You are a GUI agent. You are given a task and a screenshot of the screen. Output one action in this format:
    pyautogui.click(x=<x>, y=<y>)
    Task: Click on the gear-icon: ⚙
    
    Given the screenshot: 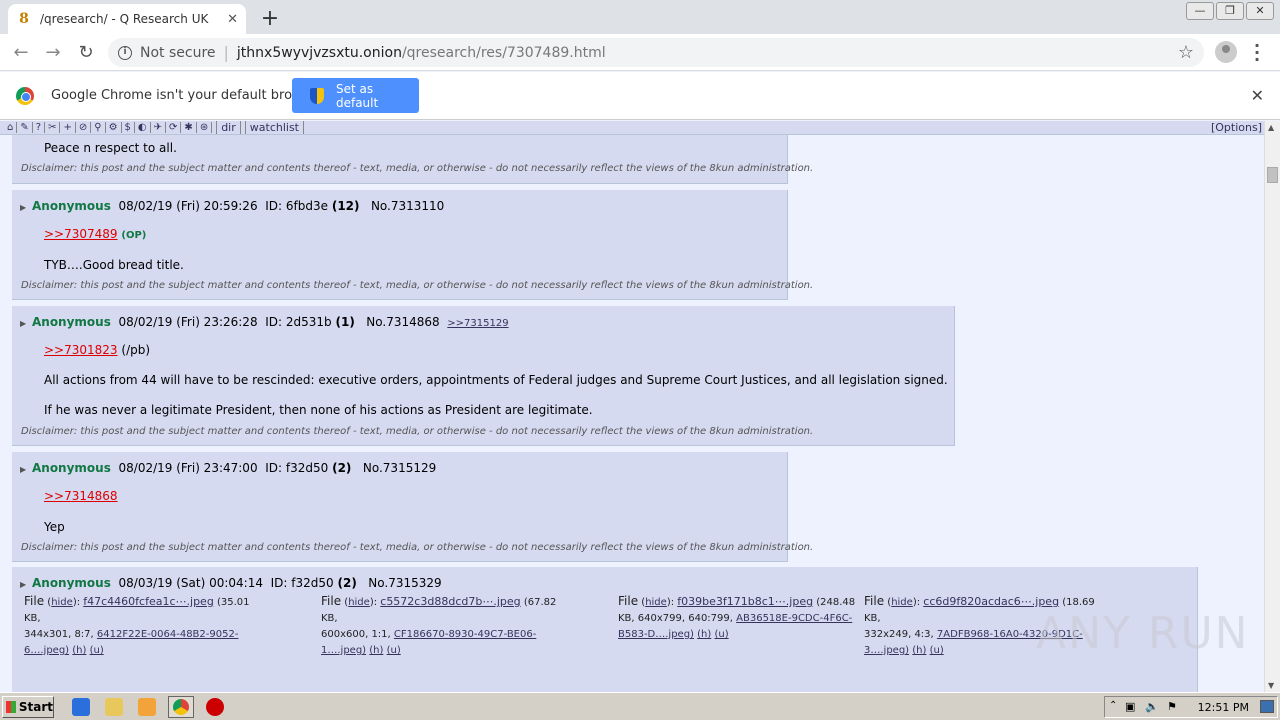 What is the action you would take?
    pyautogui.click(x=114, y=127)
    